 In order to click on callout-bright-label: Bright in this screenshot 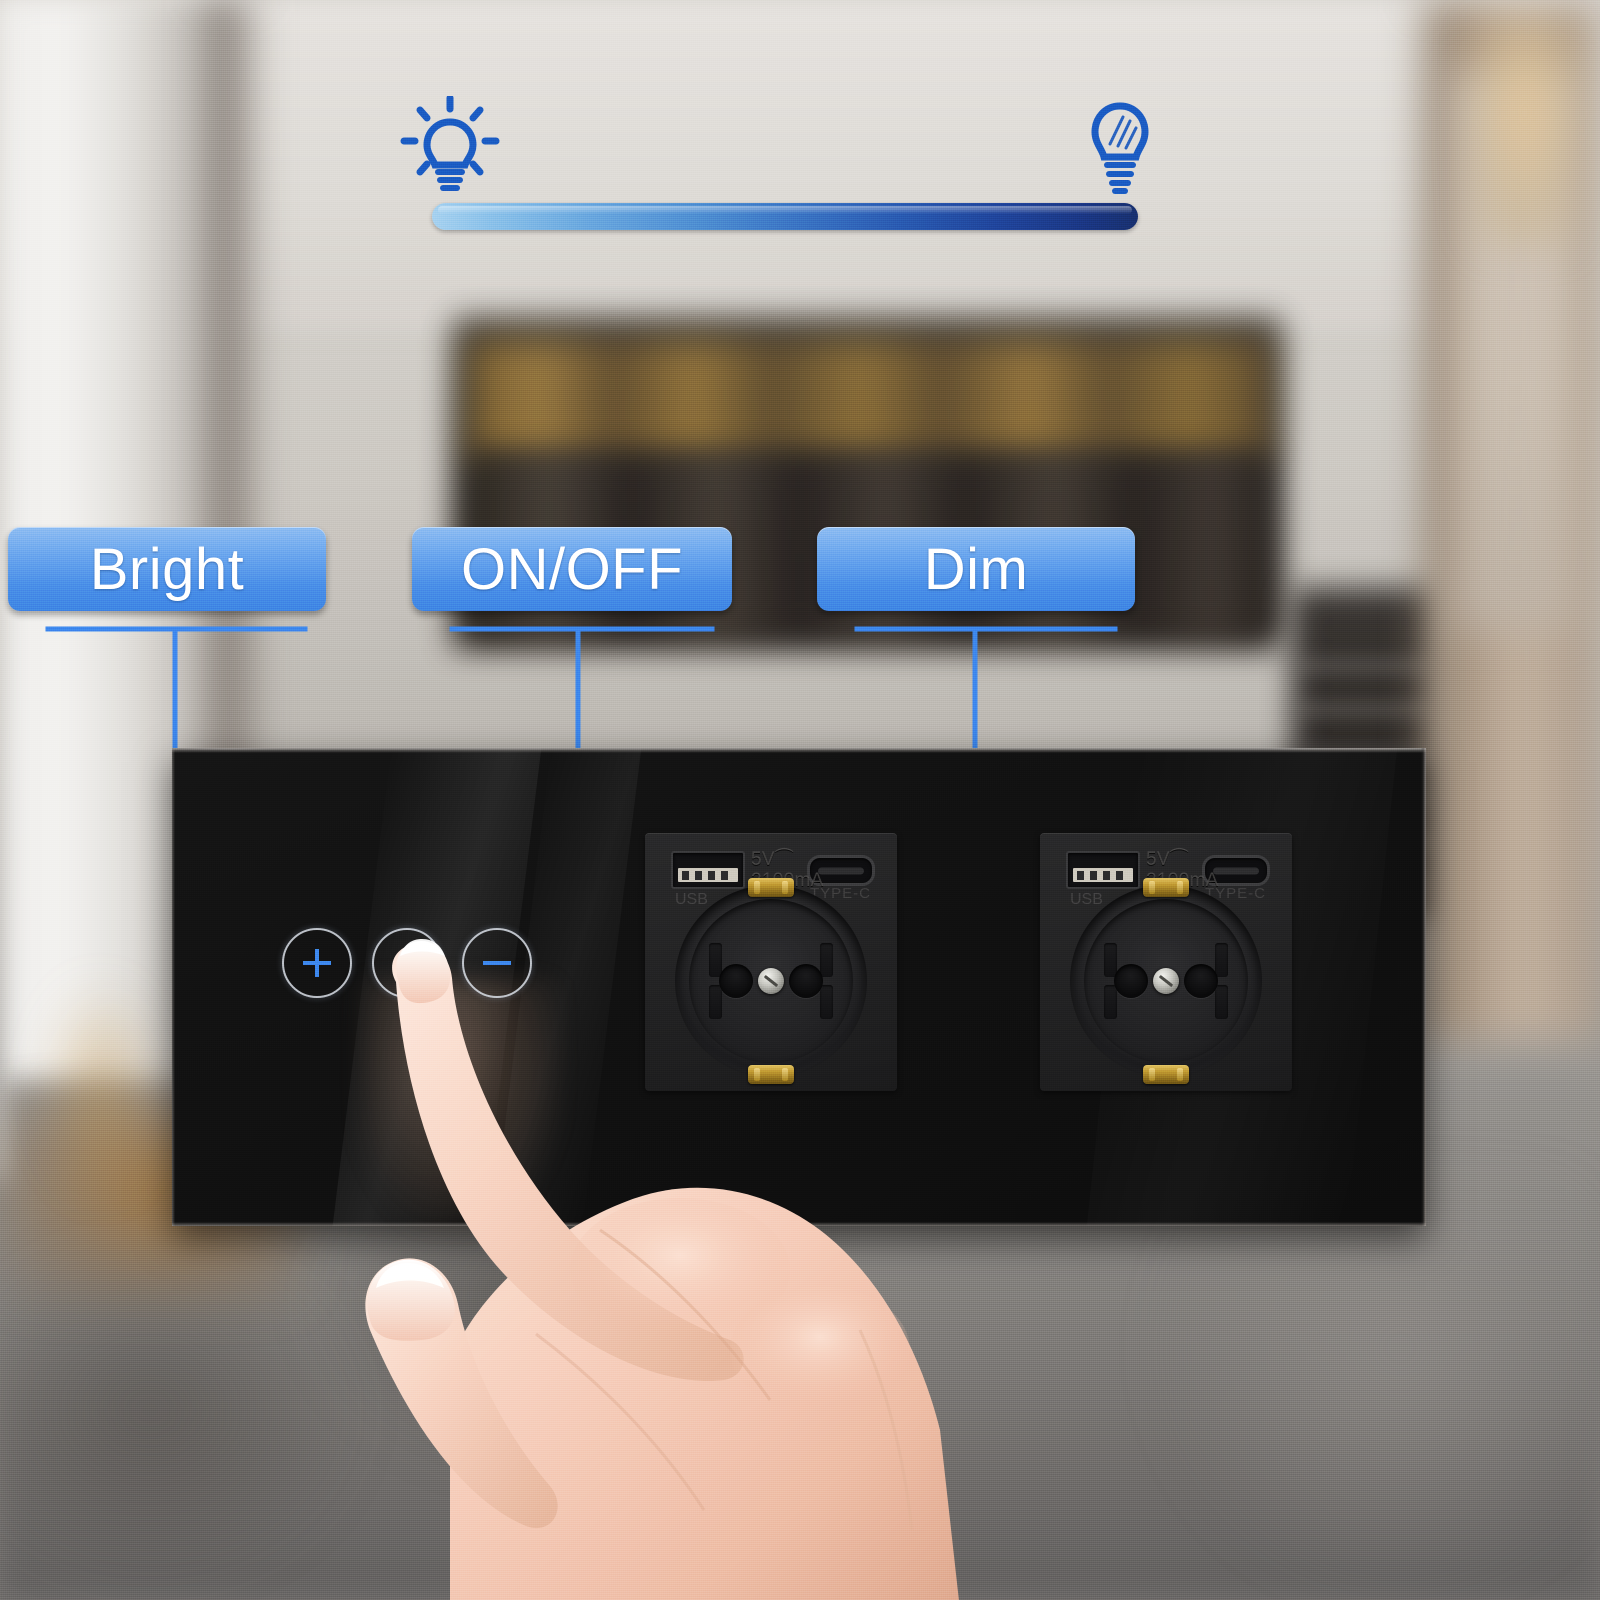, I will do `click(167, 569)`.